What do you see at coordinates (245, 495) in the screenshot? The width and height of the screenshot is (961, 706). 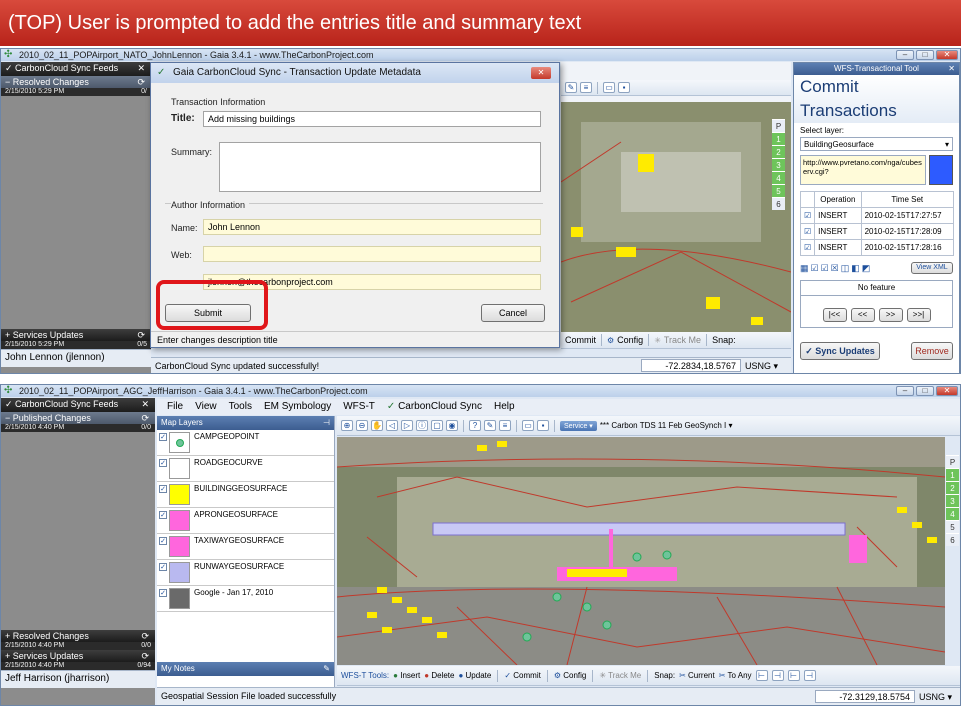 I see `layer-row: ✓ BUILDINGGEOSURFACE` at bounding box center [245, 495].